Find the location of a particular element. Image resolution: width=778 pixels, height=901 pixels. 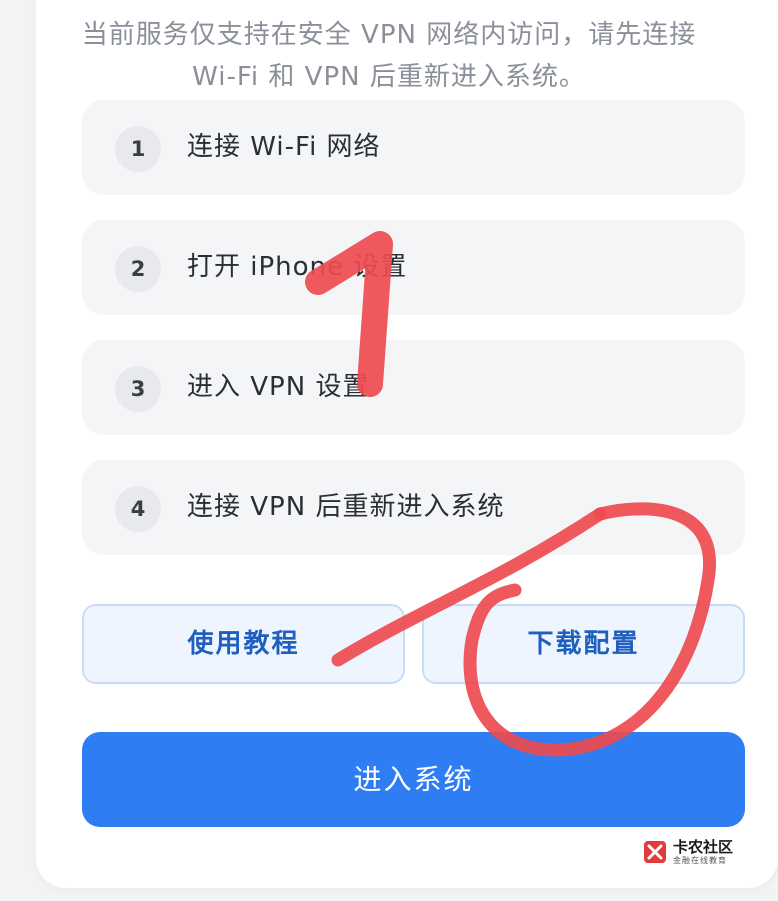

step-number: 2 is located at coordinates (138, 269).